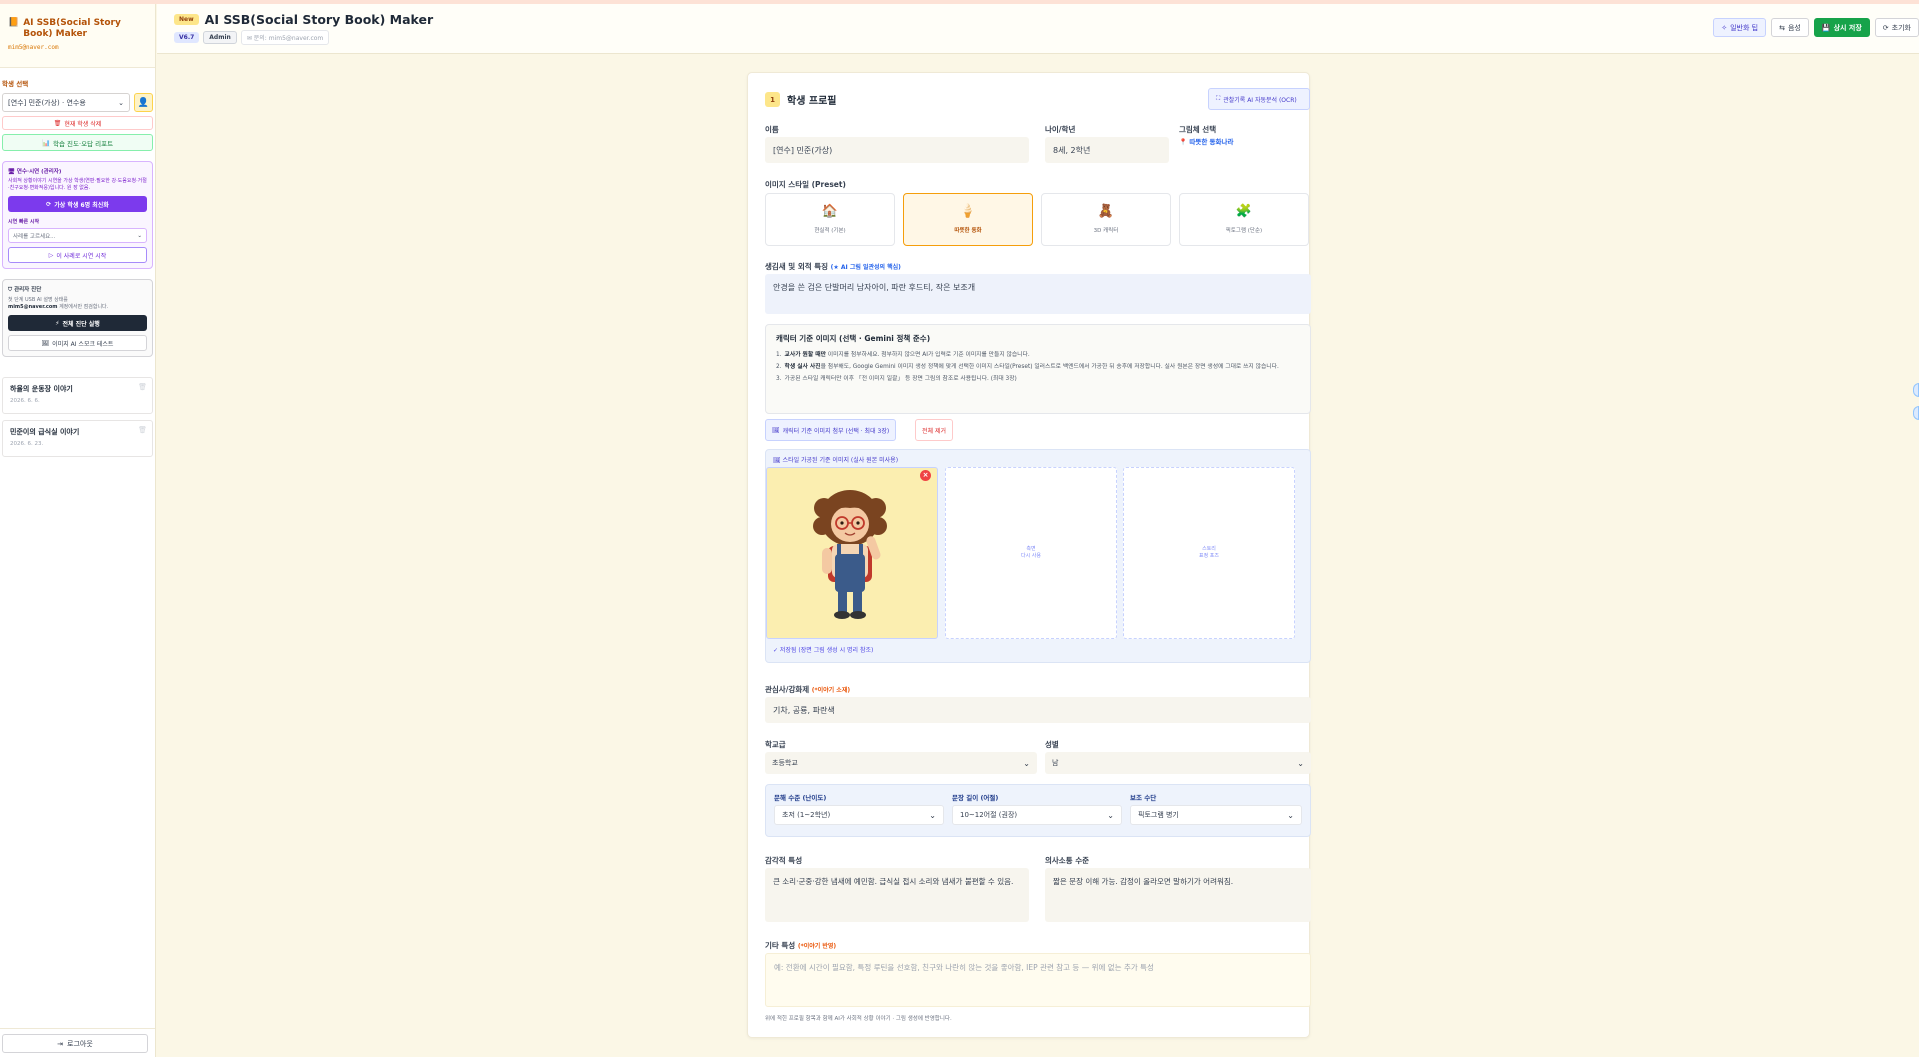  Describe the element at coordinates (859, 815) in the screenshot. I see `reading-level-select: 초저 (1~2학년) ⌄` at that location.